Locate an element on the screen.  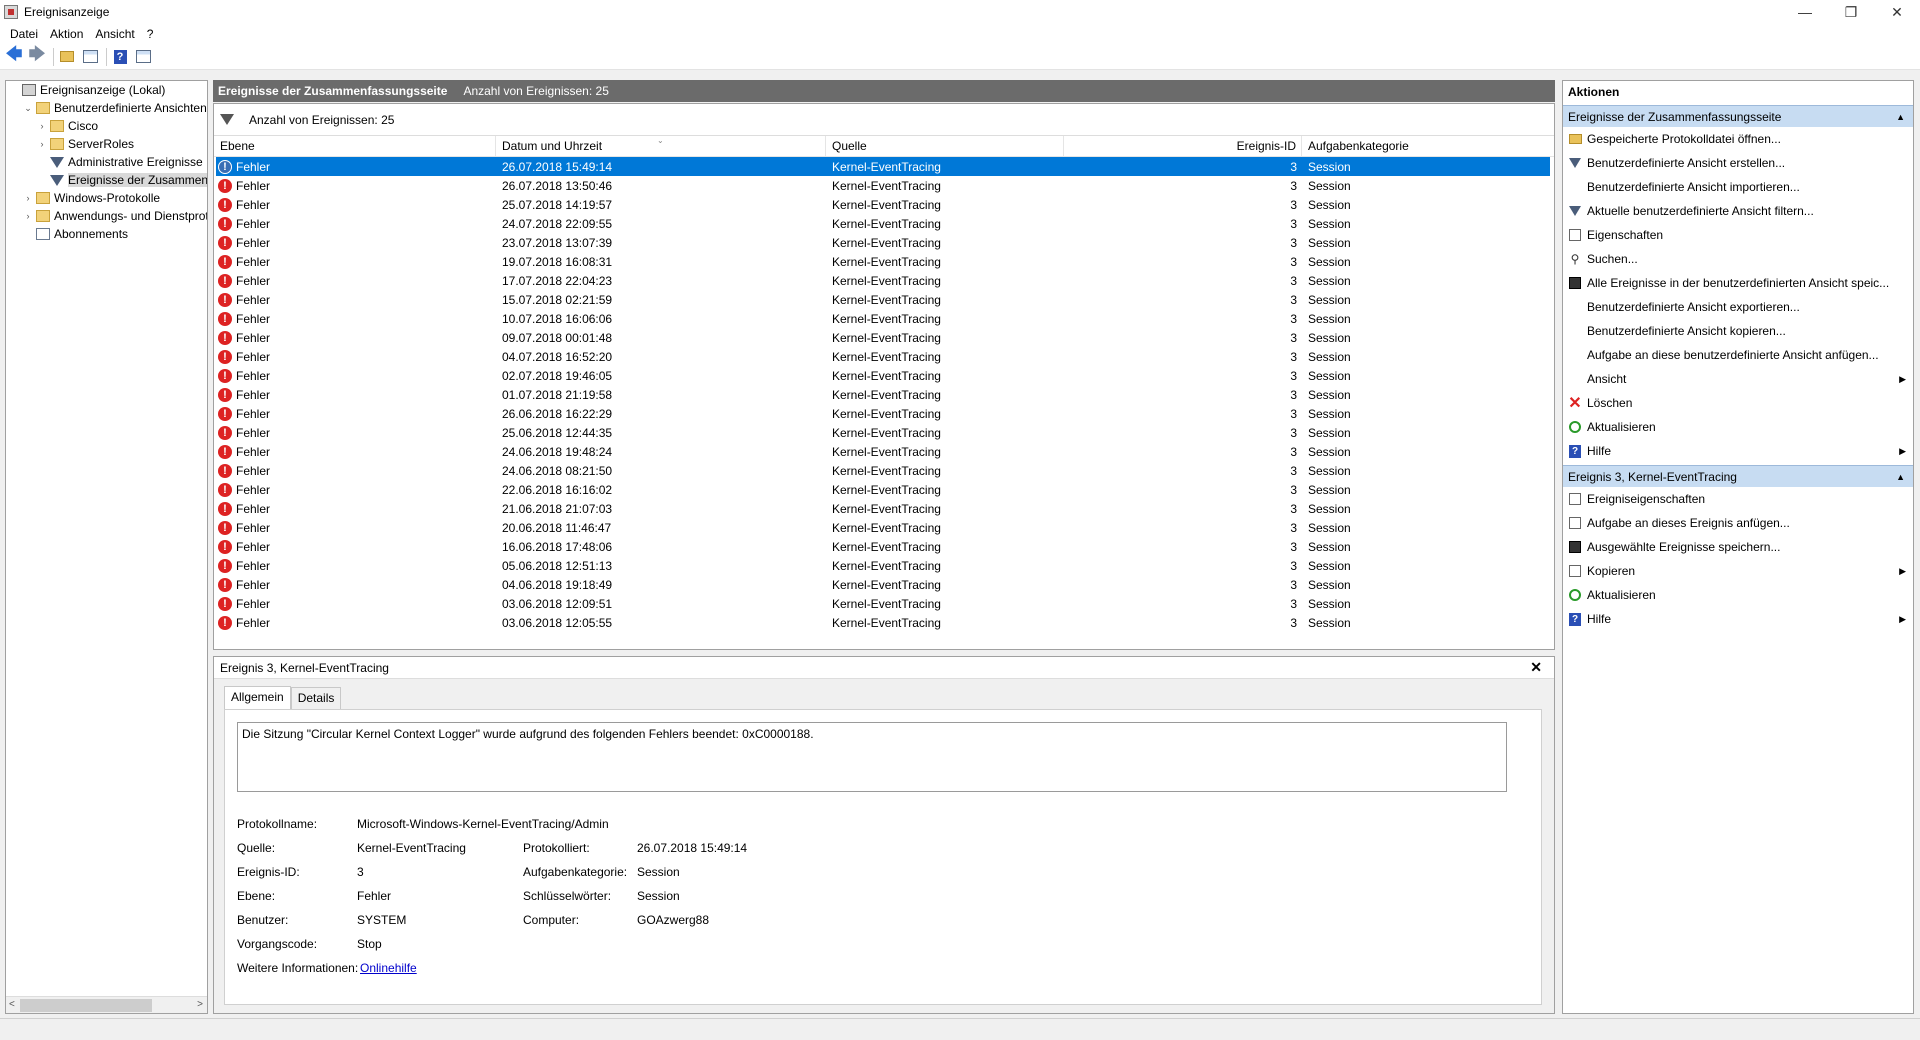
close-details-icon: ✕ is located at coordinates (1536, 667).